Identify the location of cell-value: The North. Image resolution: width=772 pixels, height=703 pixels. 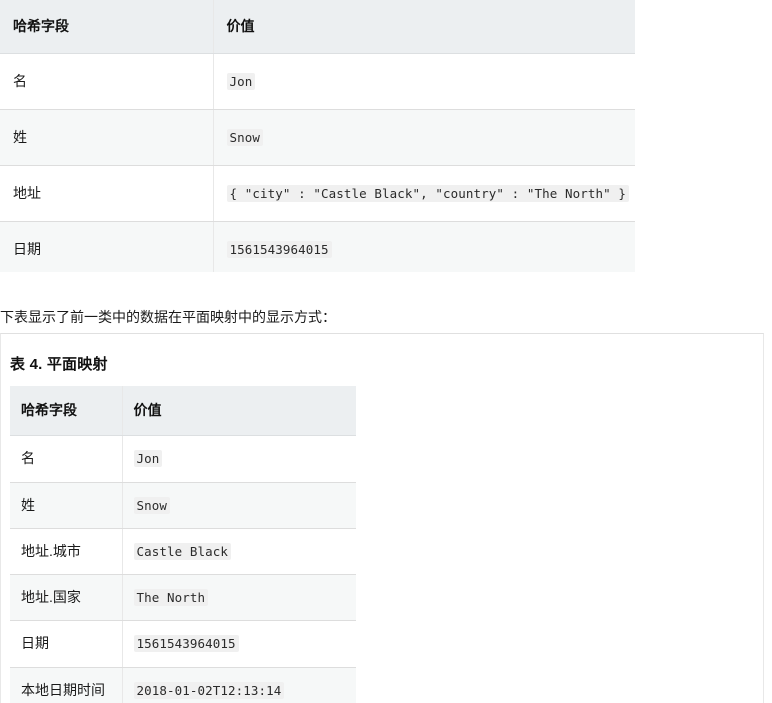
(239, 598).